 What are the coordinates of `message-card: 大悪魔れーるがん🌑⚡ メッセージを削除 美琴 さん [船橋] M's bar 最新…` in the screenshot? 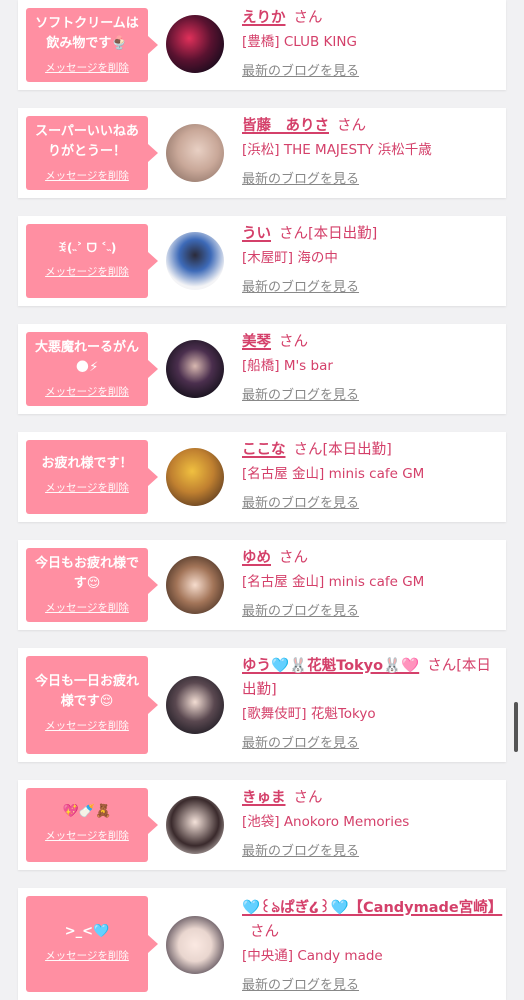 It's located at (262, 369).